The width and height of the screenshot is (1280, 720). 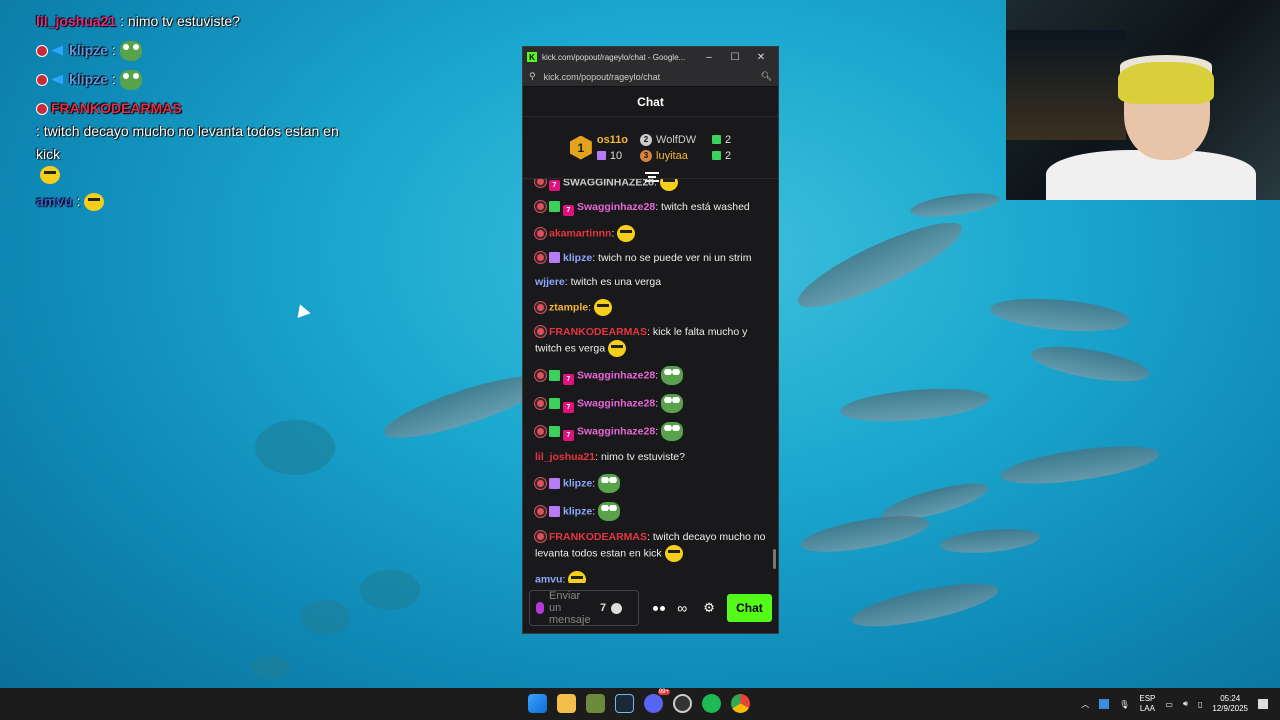 I want to click on maximize-button: ☐, so click(x=735, y=57).